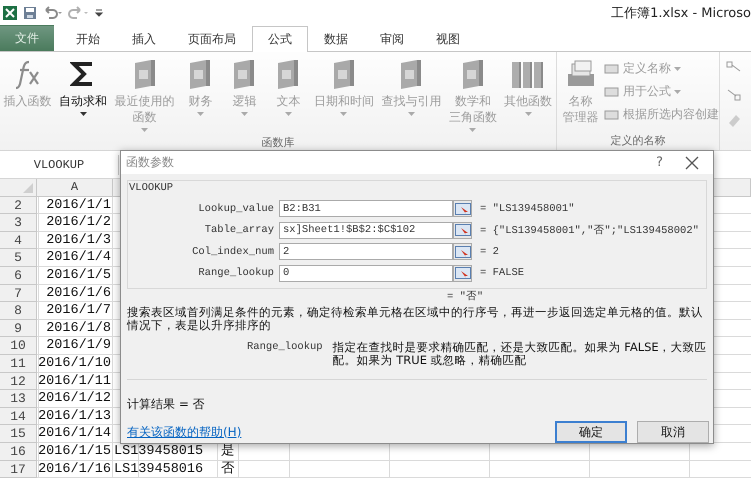 The image size is (751, 495). What do you see at coordinates (78, 258) in the screenshot?
I see `table-cell: 2016/1/4` at bounding box center [78, 258].